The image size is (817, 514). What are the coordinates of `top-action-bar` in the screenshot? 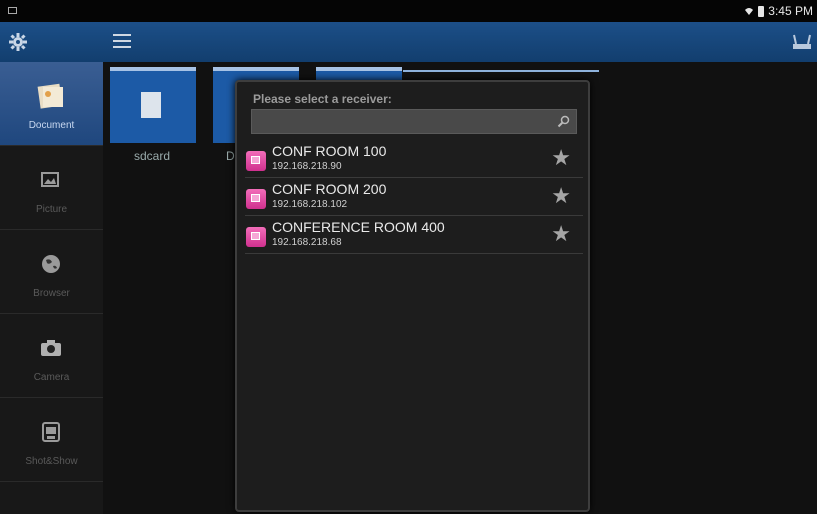 It's located at (408, 42).